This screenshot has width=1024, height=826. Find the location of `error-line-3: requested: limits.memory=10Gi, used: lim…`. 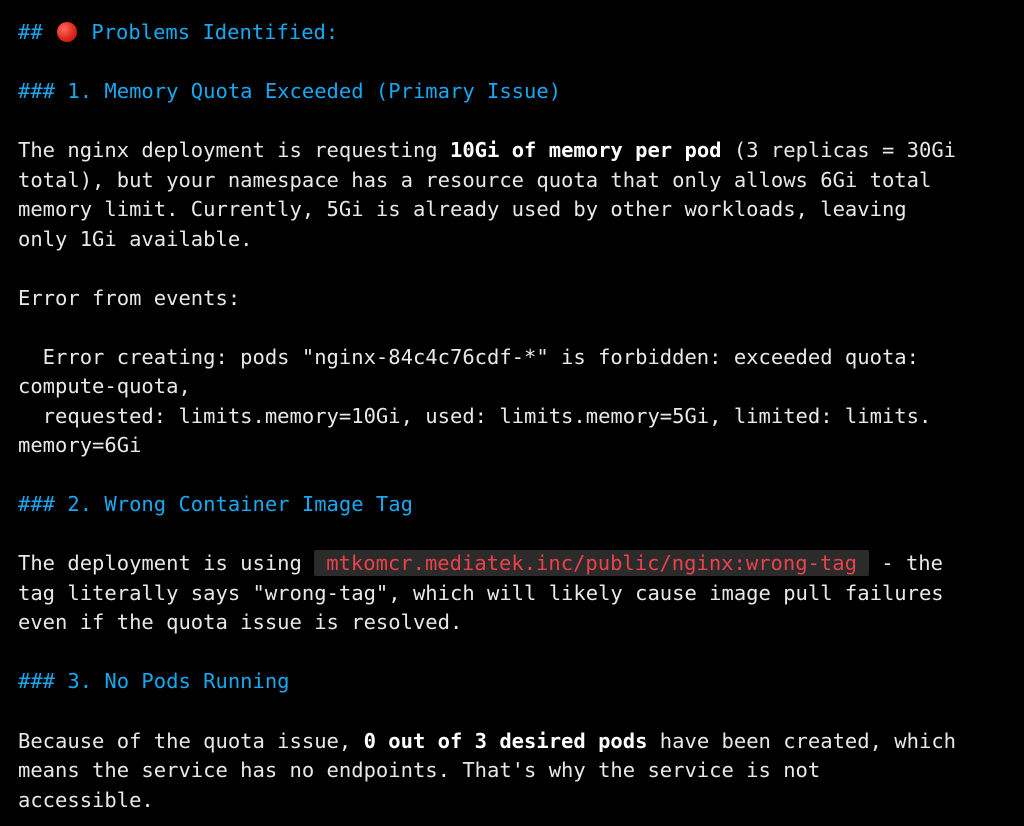

error-line-3: requested: limits.memory=10Gi, used: lim… is located at coordinates (475, 415).